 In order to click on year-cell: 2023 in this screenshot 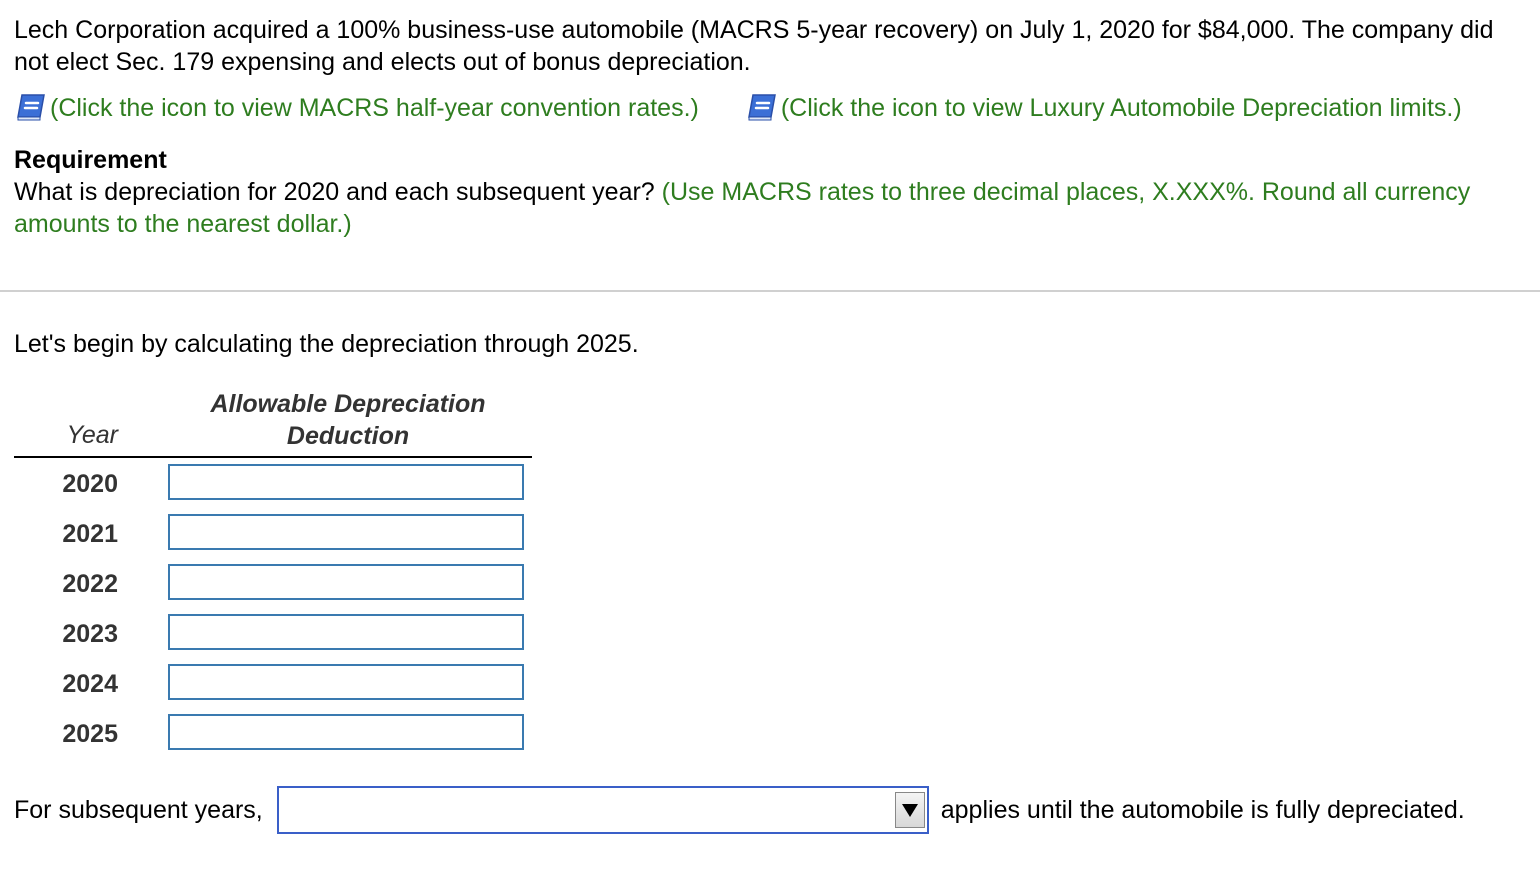, I will do `click(90, 634)`.